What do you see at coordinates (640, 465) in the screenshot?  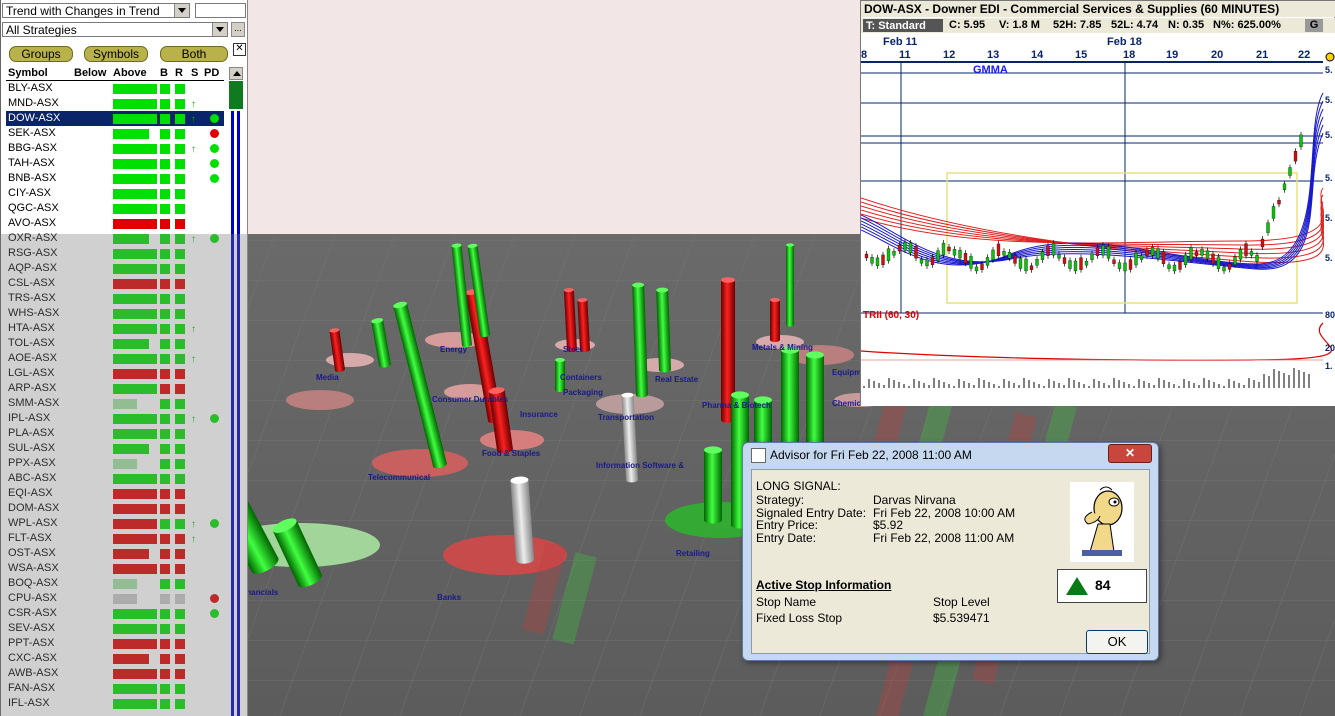 I see `sector-label: Information Software &` at bounding box center [640, 465].